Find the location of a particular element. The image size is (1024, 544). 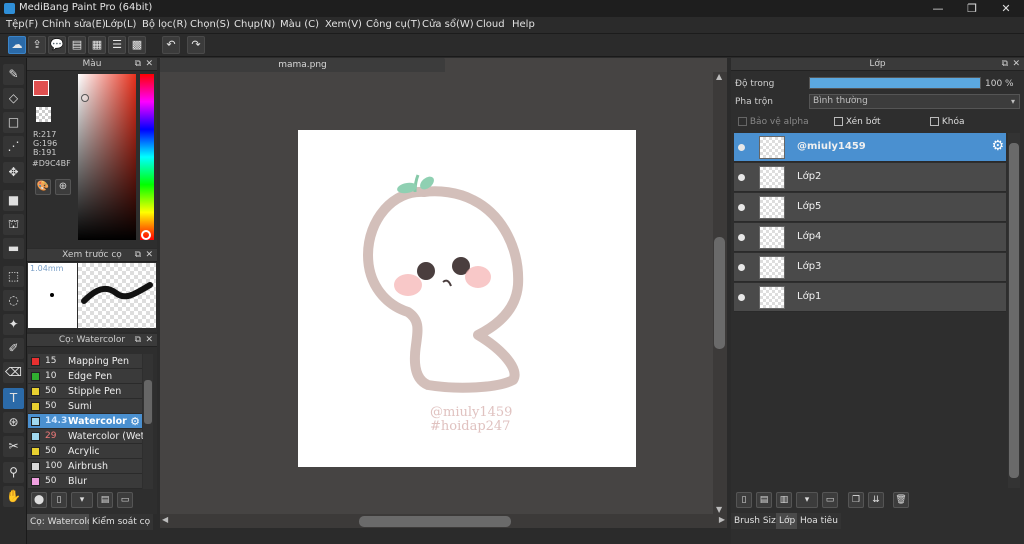

new-halftone-layer-icon: ▤ is located at coordinates (764, 500).